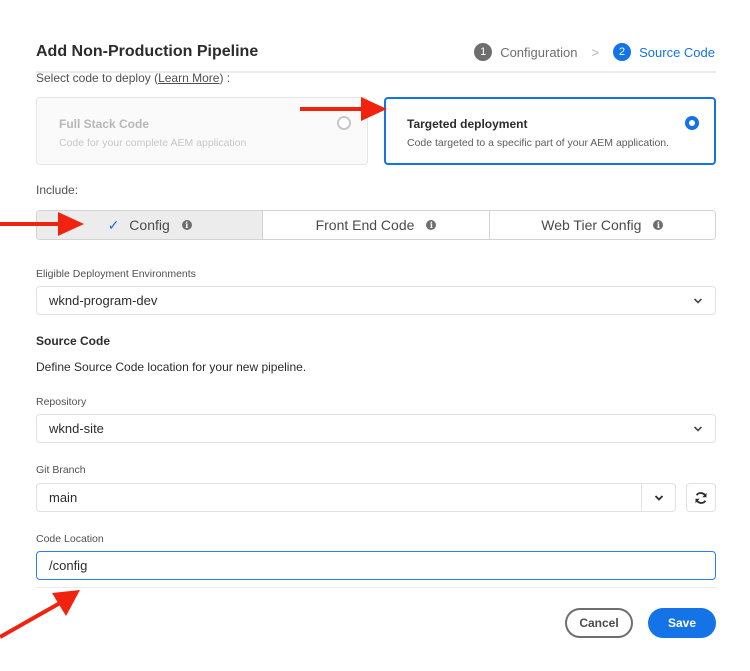  What do you see at coordinates (467, 124) in the screenshot?
I see `card-title: Targeted deployment` at bounding box center [467, 124].